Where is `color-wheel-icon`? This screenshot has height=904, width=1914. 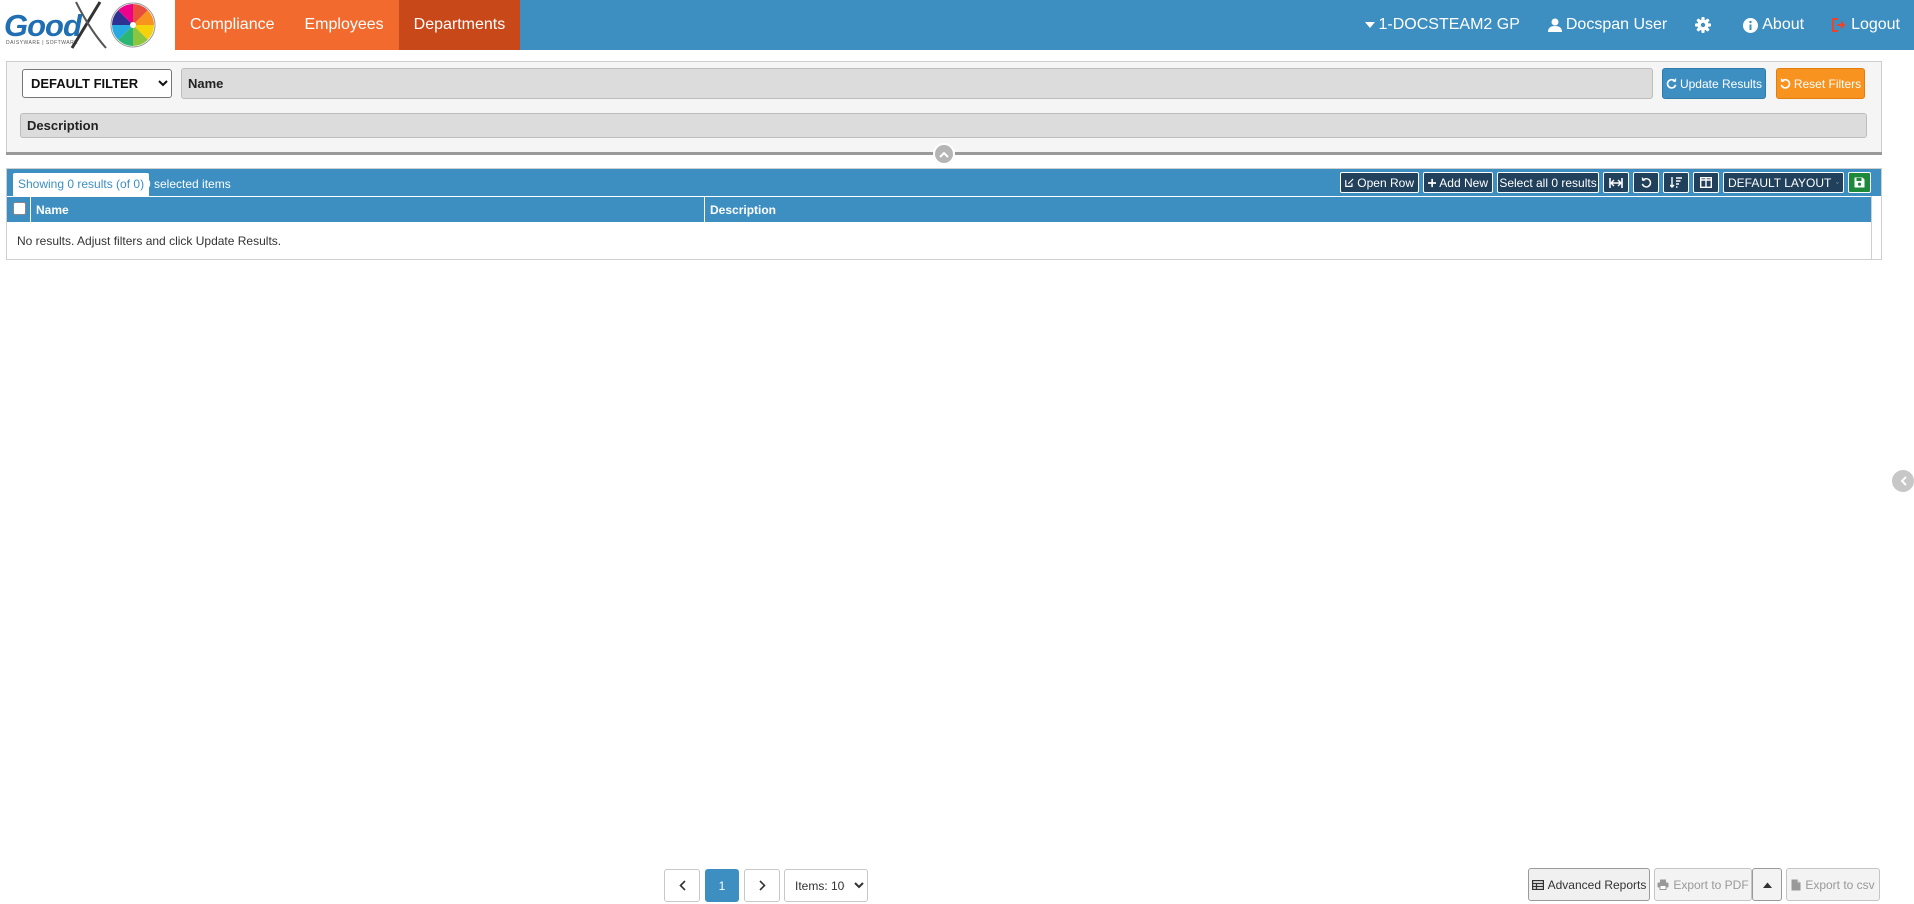 color-wheel-icon is located at coordinates (133, 25).